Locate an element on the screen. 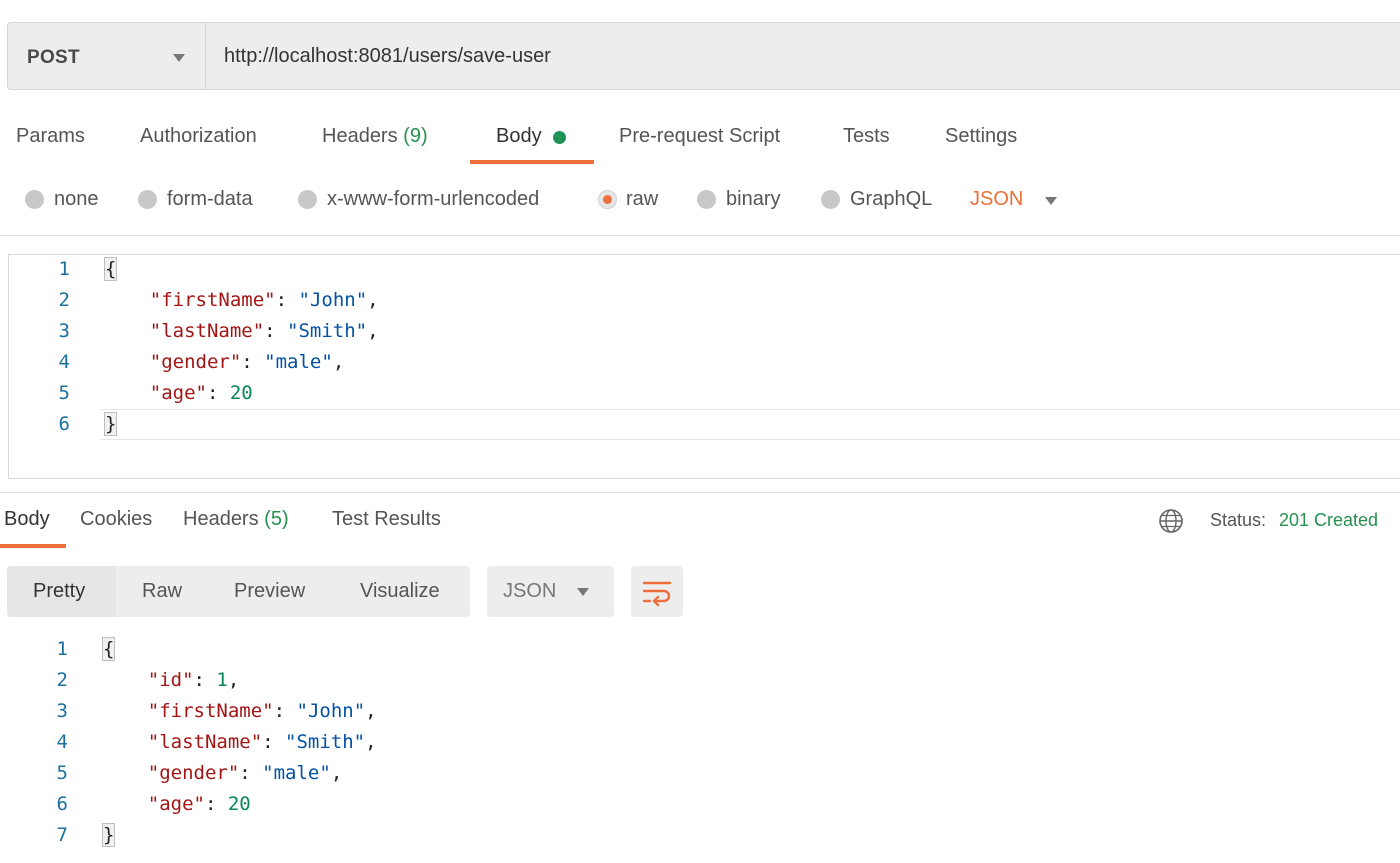  tab-authorization: Authorization is located at coordinates (198, 136).